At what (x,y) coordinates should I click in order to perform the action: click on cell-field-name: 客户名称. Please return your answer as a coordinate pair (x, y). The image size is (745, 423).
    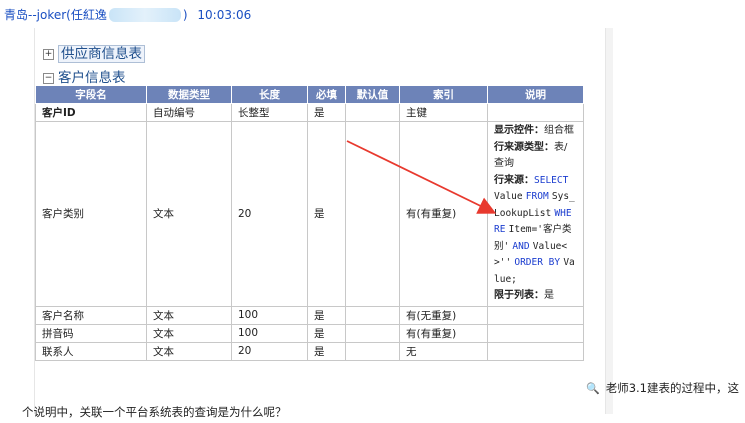
    Looking at the image, I should click on (91, 315).